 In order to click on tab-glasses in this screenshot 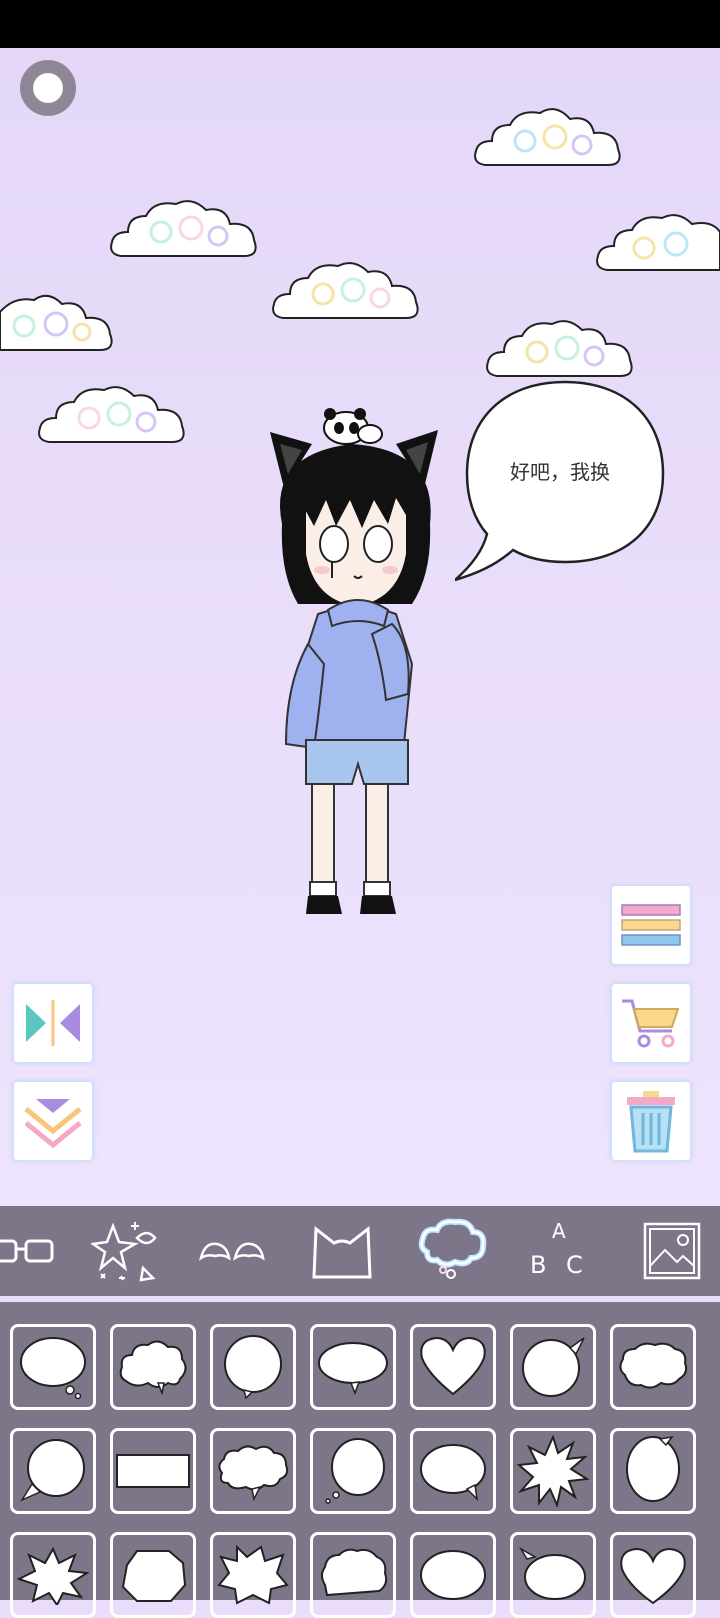, I will do `click(28, 1251)`.